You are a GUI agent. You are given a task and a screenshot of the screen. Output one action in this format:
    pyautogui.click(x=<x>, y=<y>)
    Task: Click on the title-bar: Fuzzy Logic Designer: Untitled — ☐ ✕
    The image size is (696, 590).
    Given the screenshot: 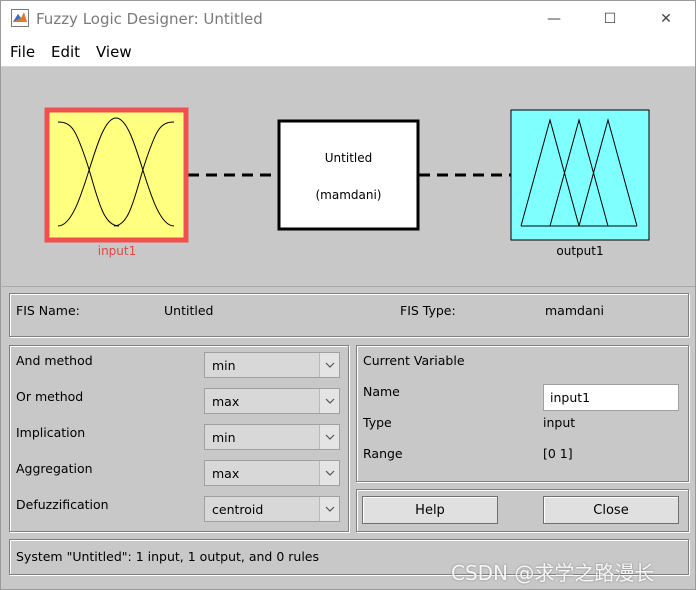 What is the action you would take?
    pyautogui.click(x=348, y=19)
    